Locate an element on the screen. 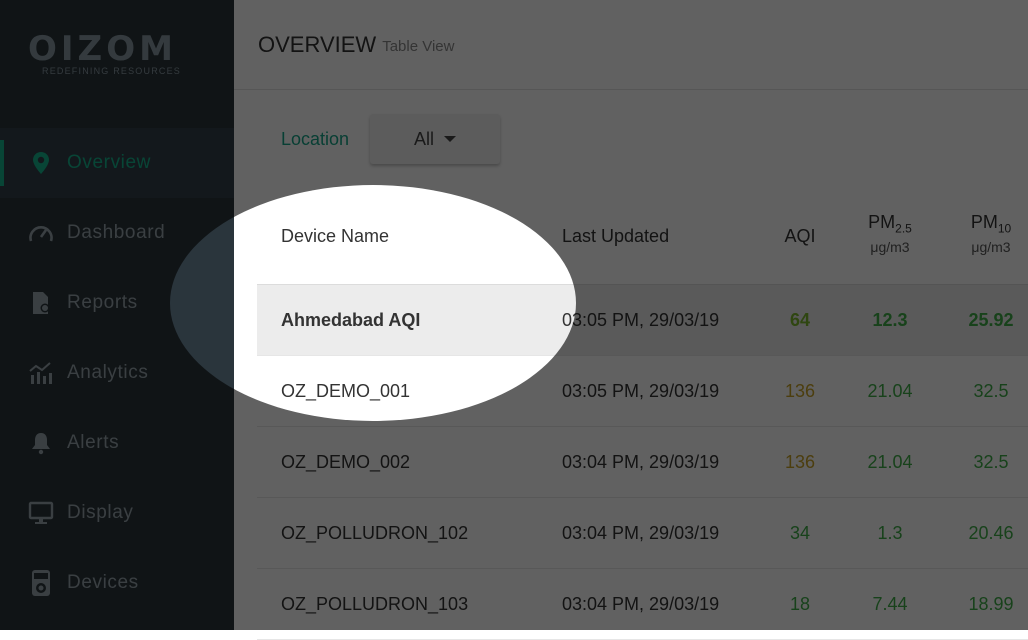  map-pin-icon is located at coordinates (41, 163).